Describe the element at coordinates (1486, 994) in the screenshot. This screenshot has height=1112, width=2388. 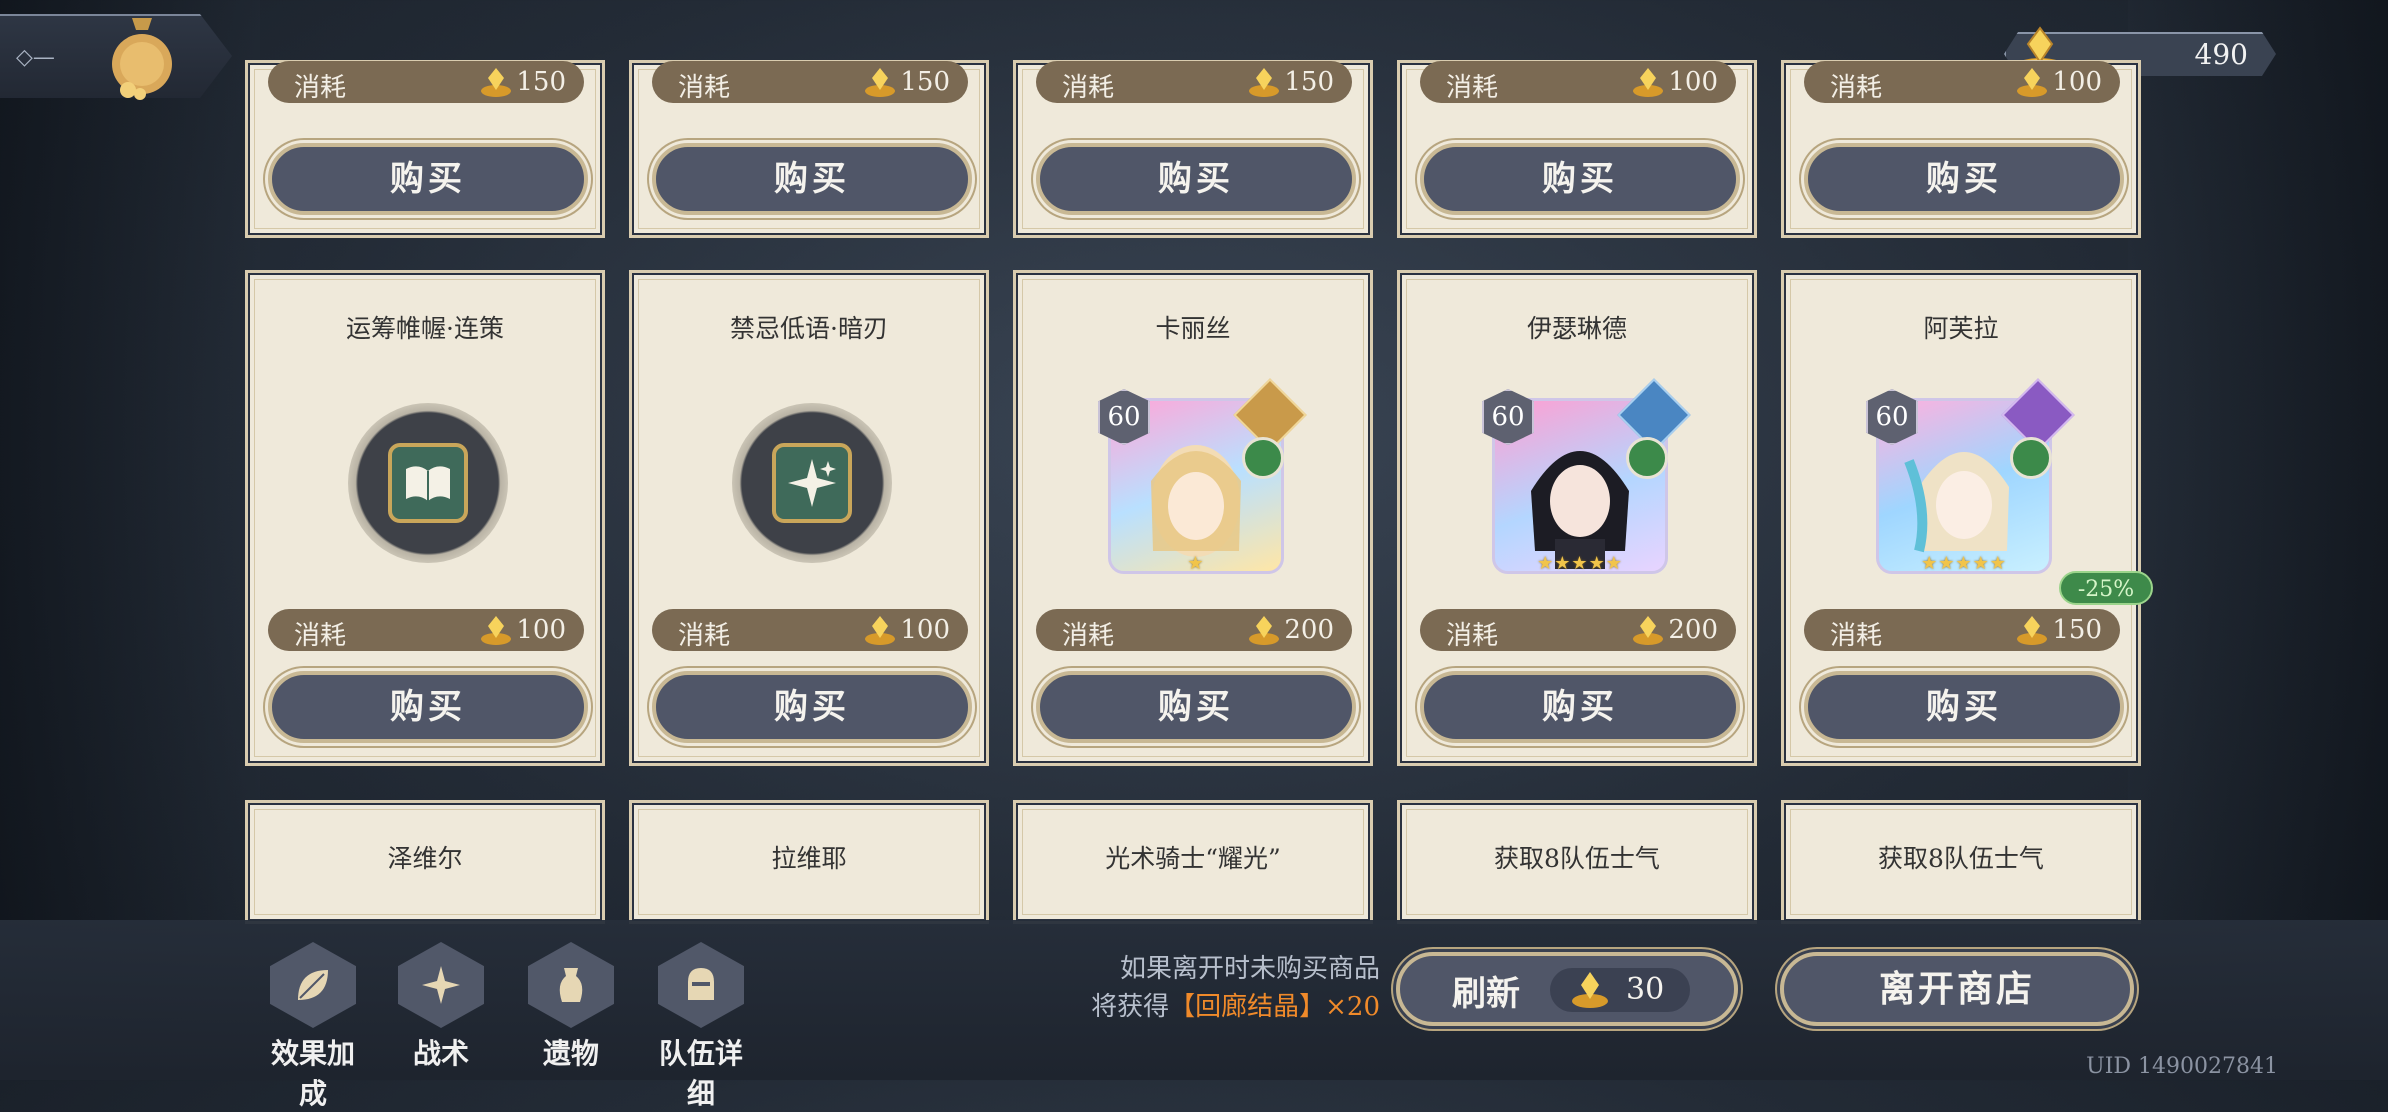
I see `refresh-label: 刷新` at that location.